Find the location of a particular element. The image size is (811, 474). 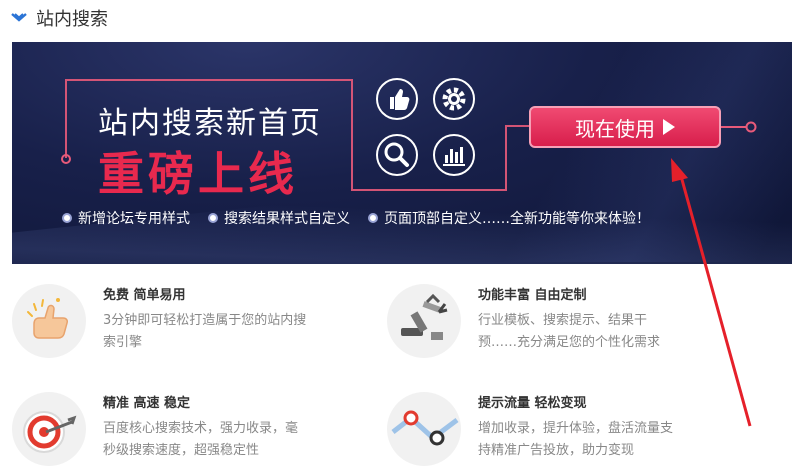

red-arrow-annotation is located at coordinates (711, 292).